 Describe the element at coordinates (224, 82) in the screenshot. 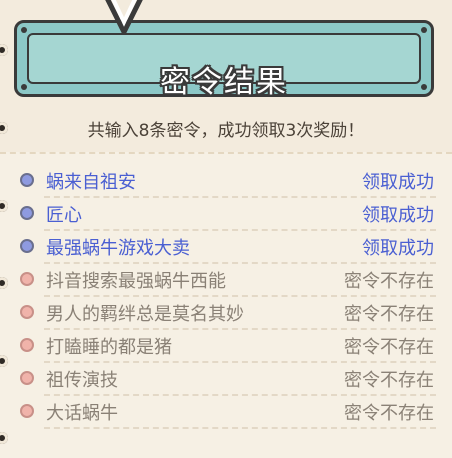

I see `page-title: 密令结果` at that location.